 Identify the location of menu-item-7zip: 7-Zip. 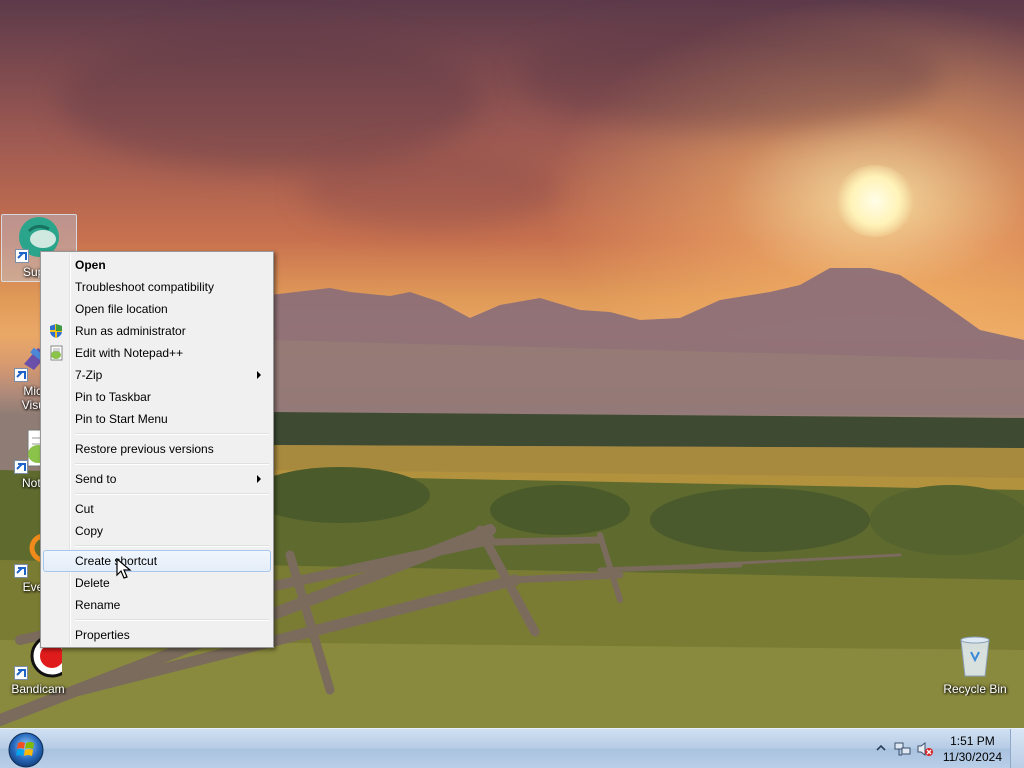
(157, 375).